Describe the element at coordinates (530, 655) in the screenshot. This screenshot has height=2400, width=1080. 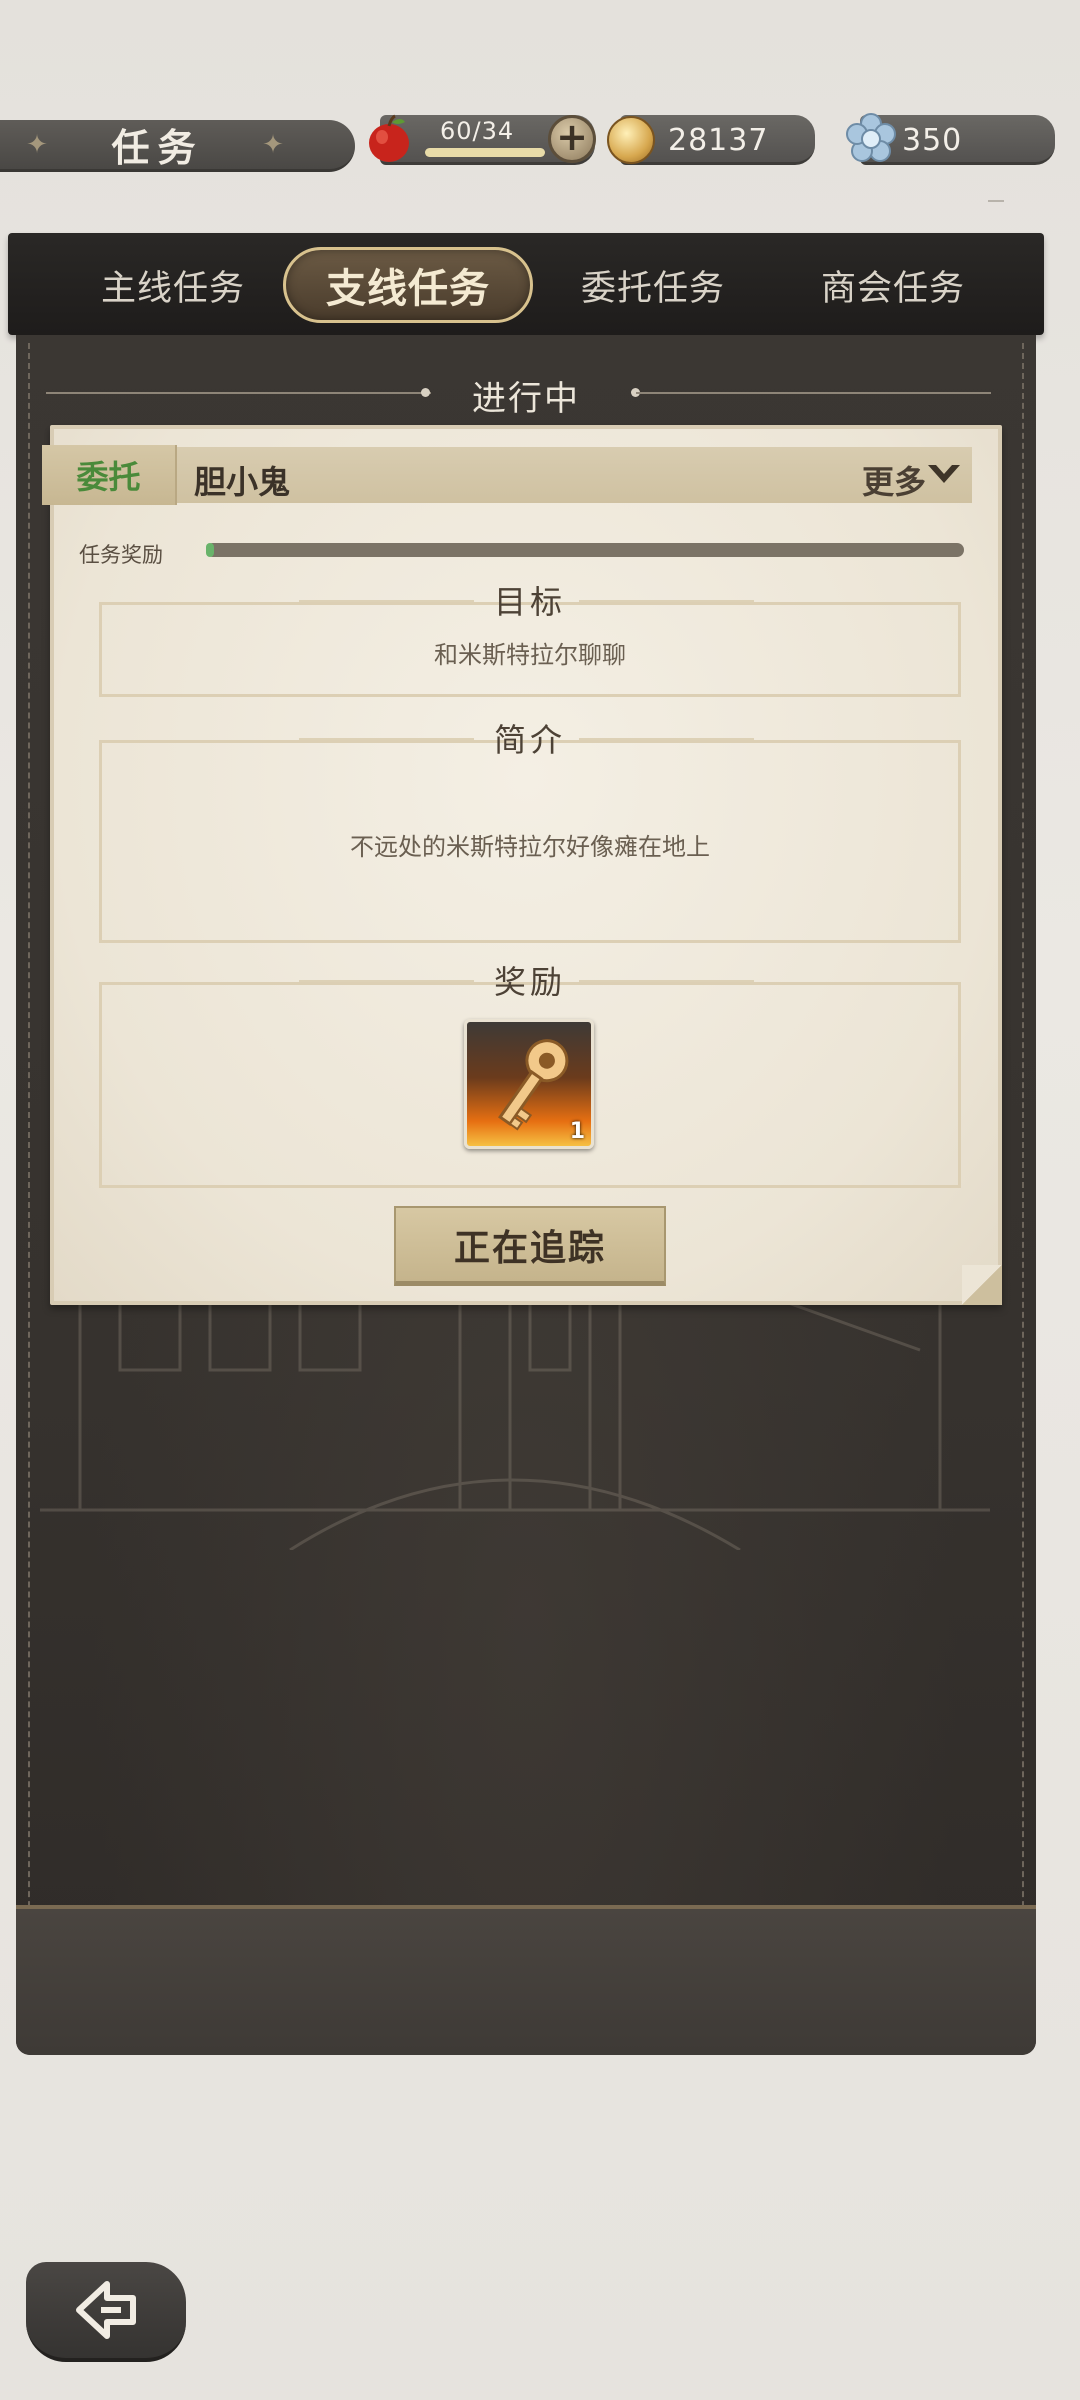
I see `goal-text: 和米斯特拉尔聊聊` at that location.